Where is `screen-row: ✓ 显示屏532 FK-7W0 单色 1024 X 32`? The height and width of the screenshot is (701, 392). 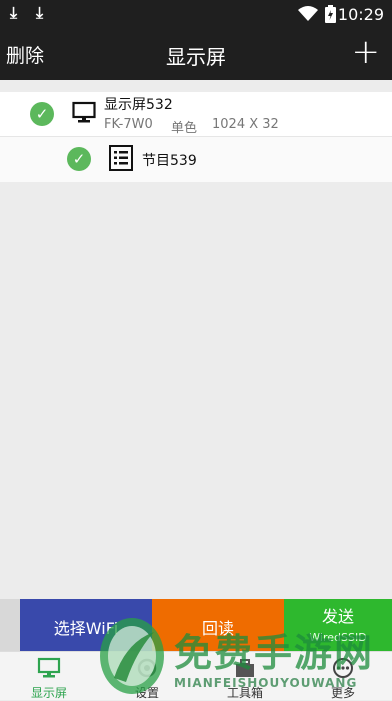
screen-row: ✓ 显示屏532 FK-7W0 单色 1024 X 32 is located at coordinates (196, 114).